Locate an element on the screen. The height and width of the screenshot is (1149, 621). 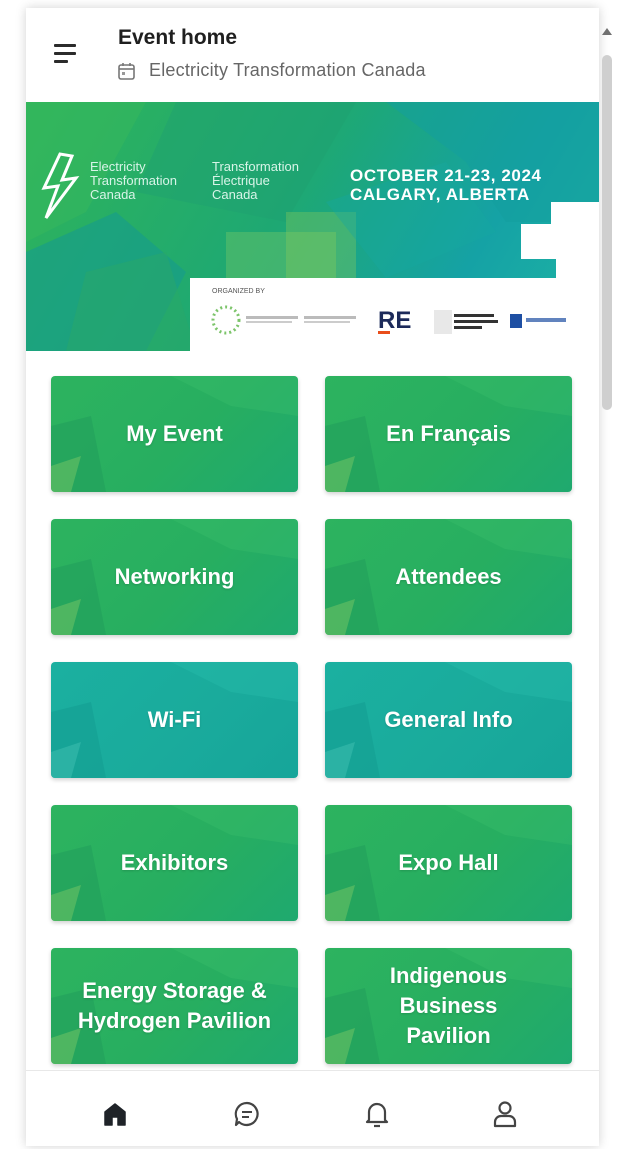
chat-icon is located at coordinates (246, 1114).